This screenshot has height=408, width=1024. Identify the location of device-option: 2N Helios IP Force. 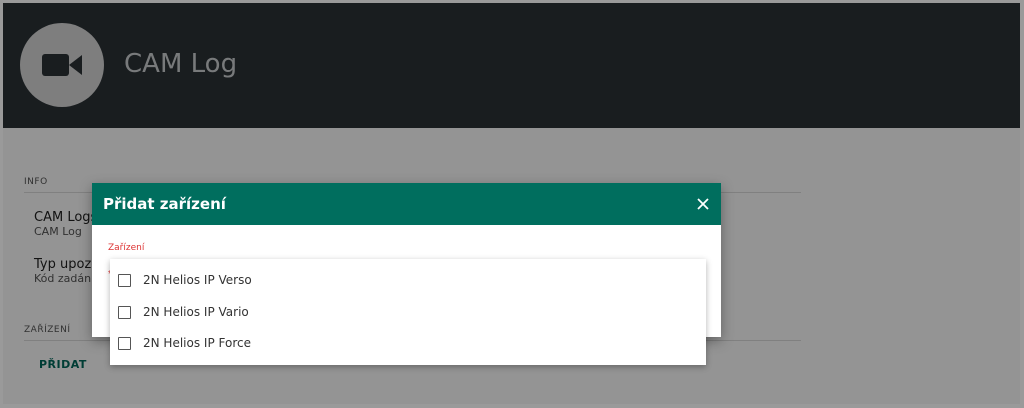
(408, 343).